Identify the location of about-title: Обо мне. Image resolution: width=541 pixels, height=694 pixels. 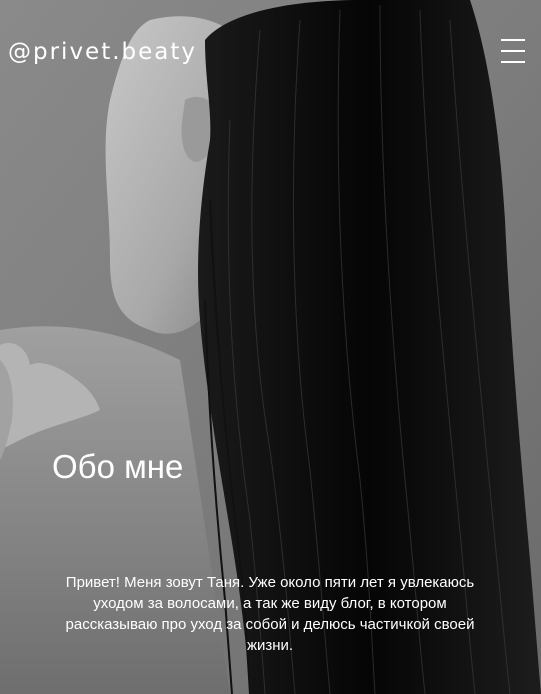
(118, 466).